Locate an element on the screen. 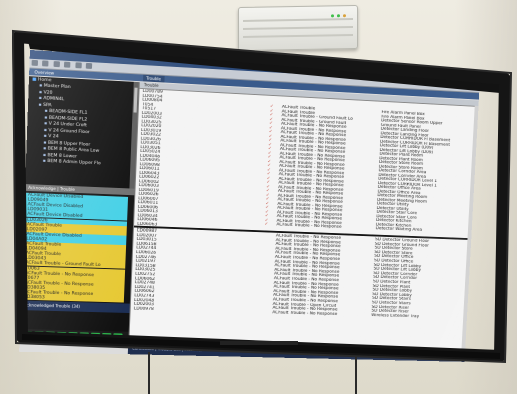  power-cable is located at coordinates (149, 373).